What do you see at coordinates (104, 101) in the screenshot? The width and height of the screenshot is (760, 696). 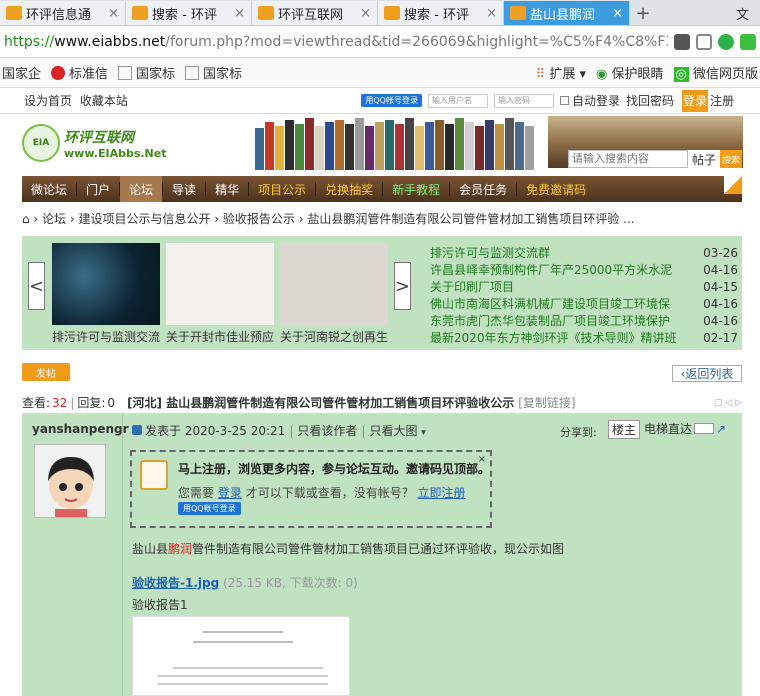 I see `bookmark-site-link: 收藏本站` at bounding box center [104, 101].